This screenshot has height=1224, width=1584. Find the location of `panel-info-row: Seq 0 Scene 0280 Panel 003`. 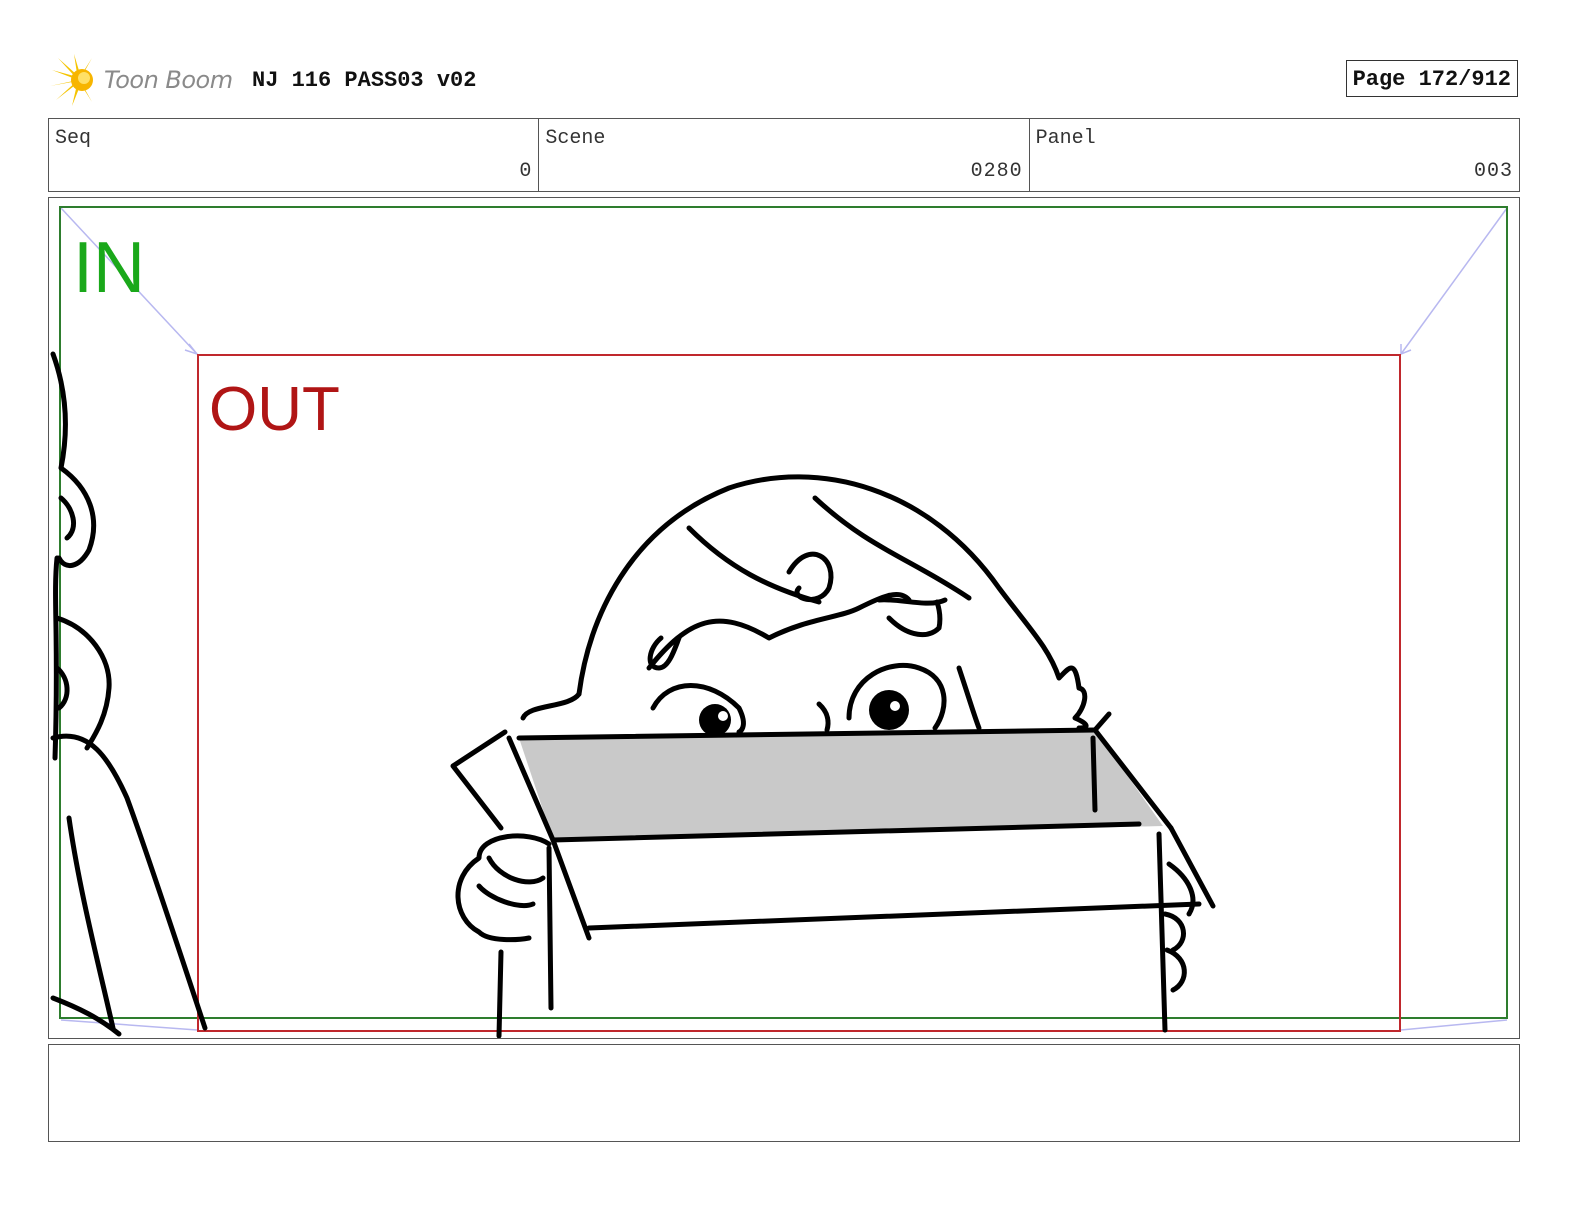

panel-info-row: Seq 0 Scene 0280 Panel 003 is located at coordinates (784, 155).